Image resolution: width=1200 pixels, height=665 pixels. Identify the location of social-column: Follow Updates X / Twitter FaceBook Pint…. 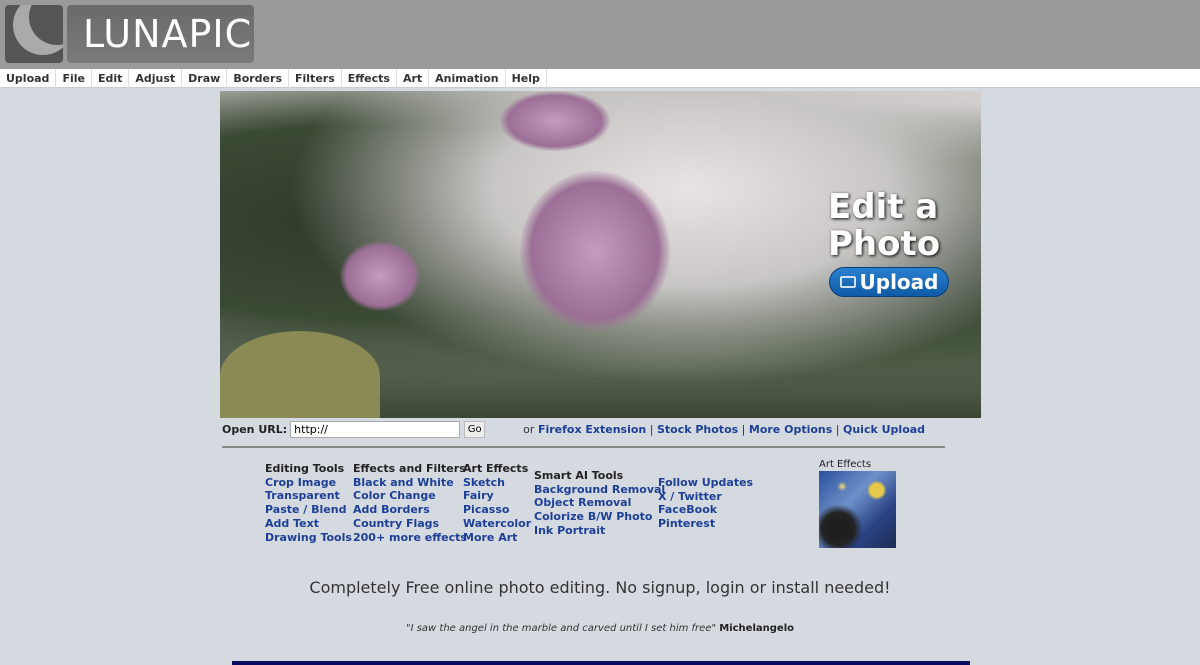
(705, 503).